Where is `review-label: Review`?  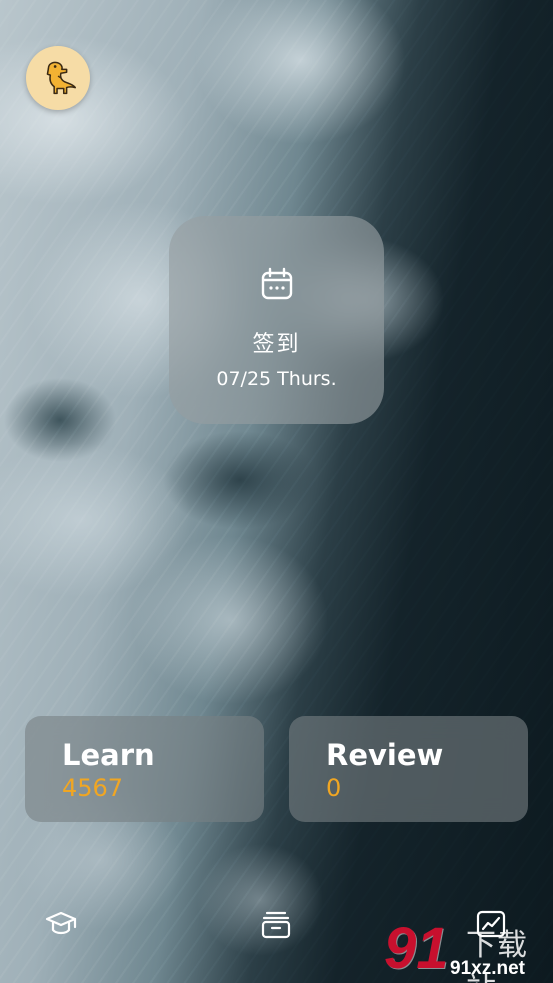 review-label: Review is located at coordinates (385, 755).